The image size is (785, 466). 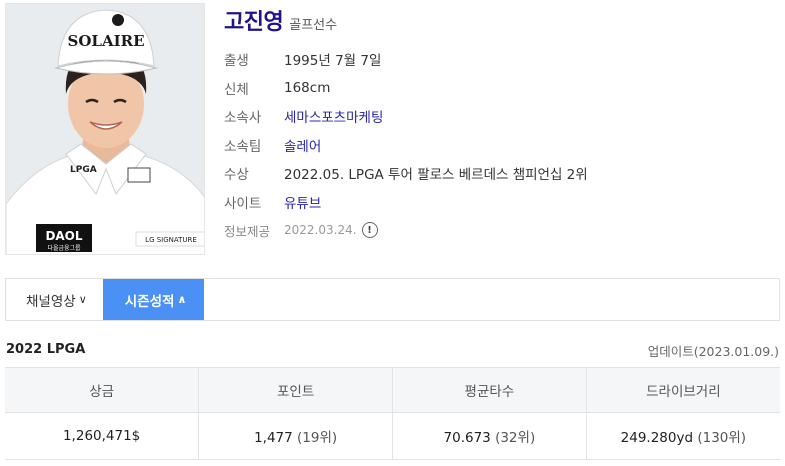 I want to click on info-icon: !, so click(x=369, y=230).